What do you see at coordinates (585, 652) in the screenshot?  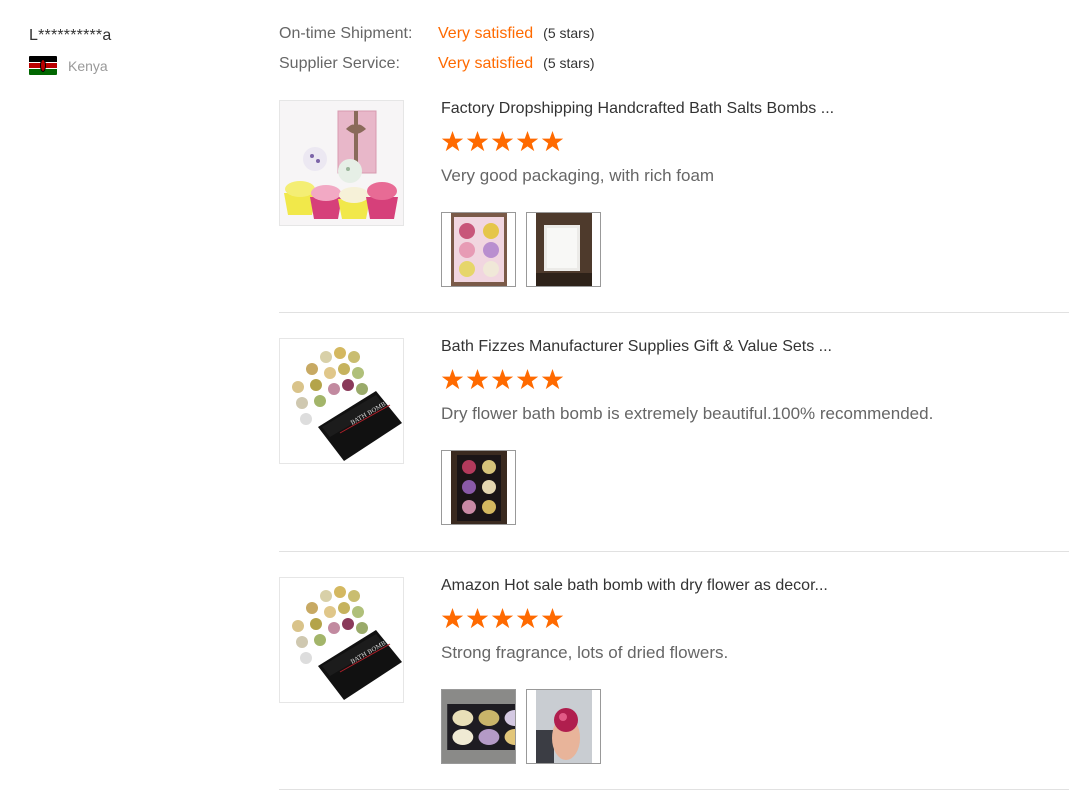 I see `review-comment: Strong fragrance, lots of dried flowers.` at bounding box center [585, 652].